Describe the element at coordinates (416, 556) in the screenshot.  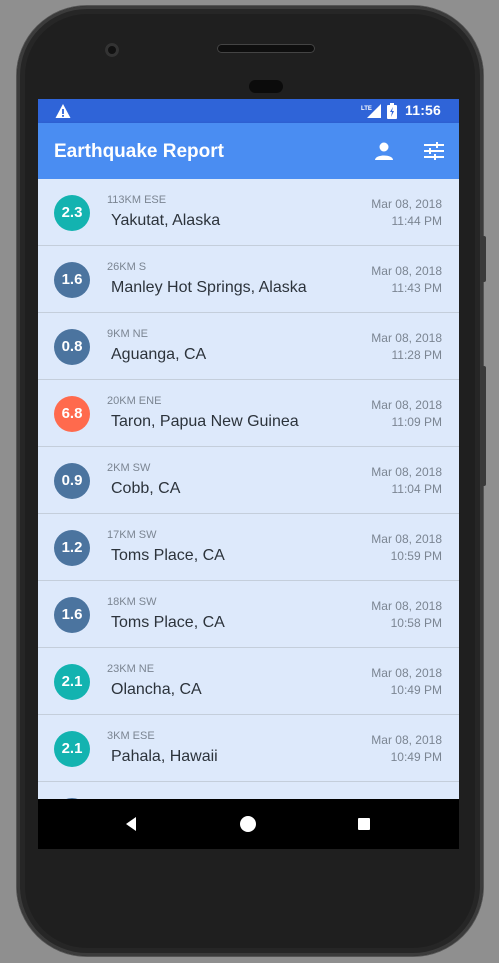
I see `time: 10:59 PM` at that location.